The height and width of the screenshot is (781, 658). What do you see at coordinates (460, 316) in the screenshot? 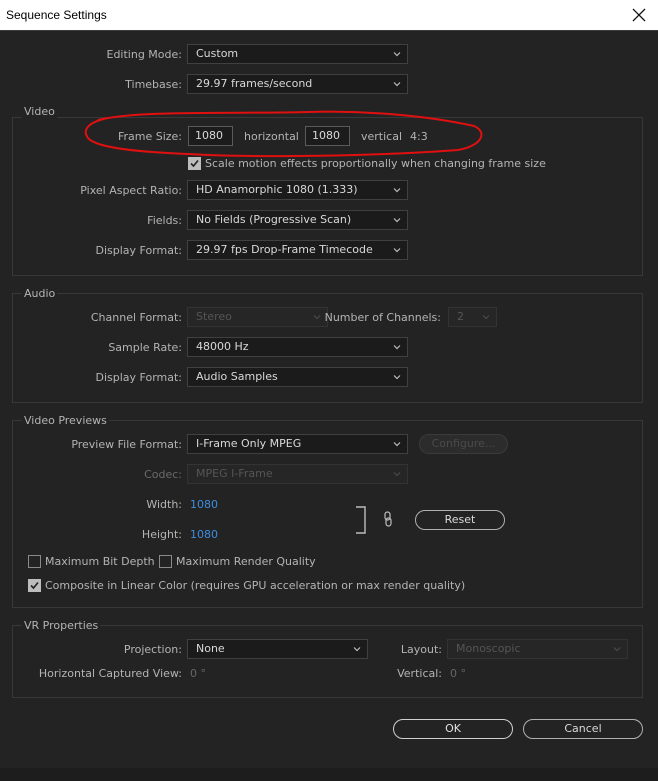
I see `num-channels-value: 2` at bounding box center [460, 316].